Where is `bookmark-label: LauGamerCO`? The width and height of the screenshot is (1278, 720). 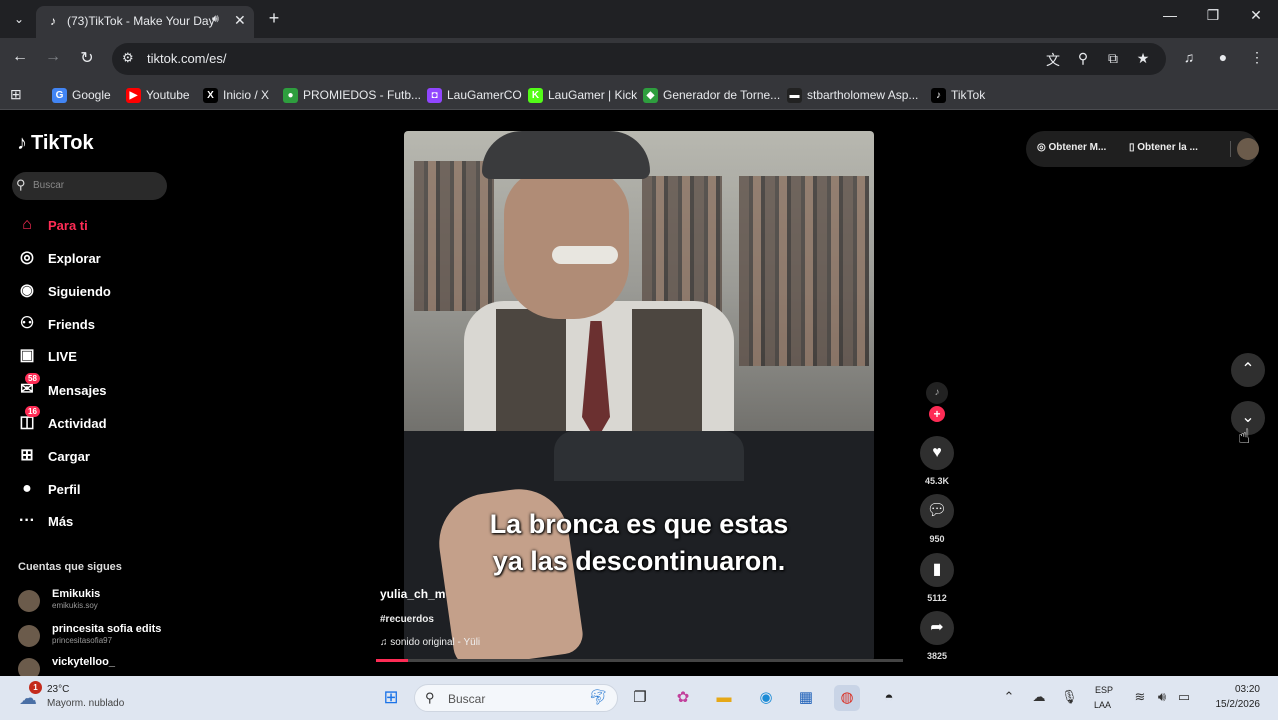 bookmark-label: LauGamerCO is located at coordinates (484, 95).